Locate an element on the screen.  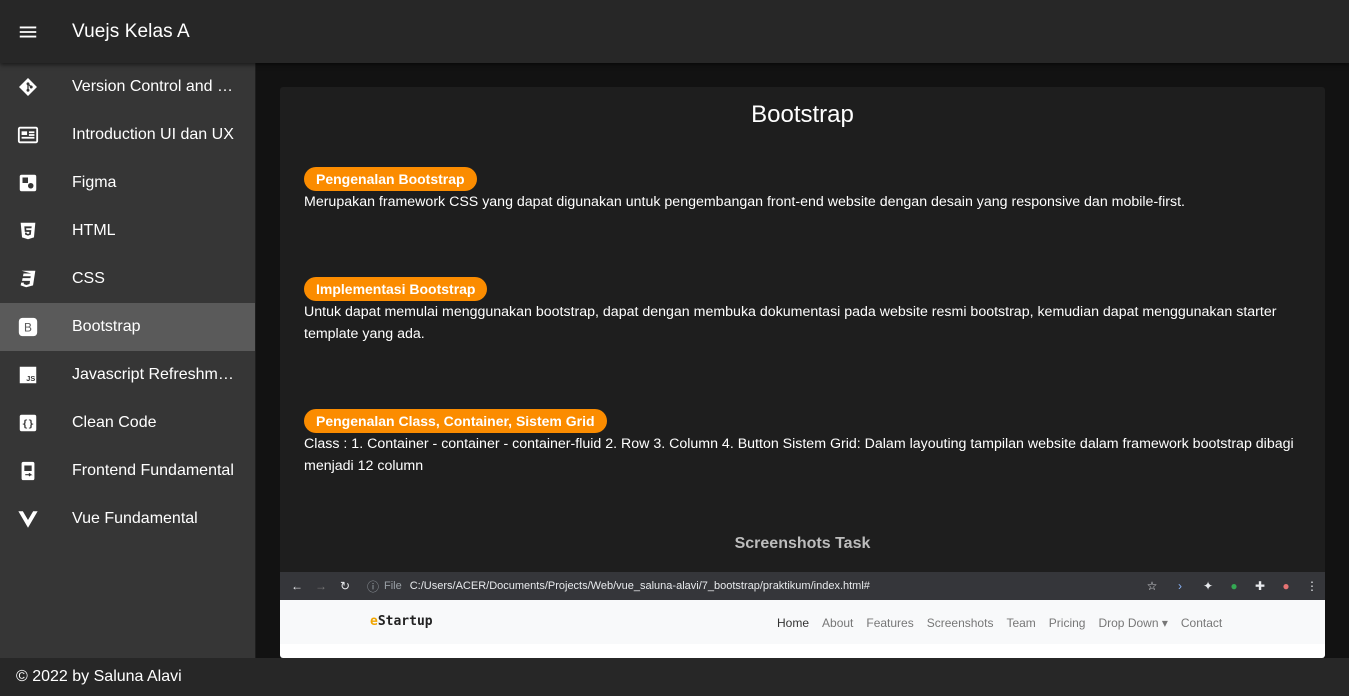
sidebar-item-ui-ux: Introduction UI dan UX is located at coordinates (127, 135).